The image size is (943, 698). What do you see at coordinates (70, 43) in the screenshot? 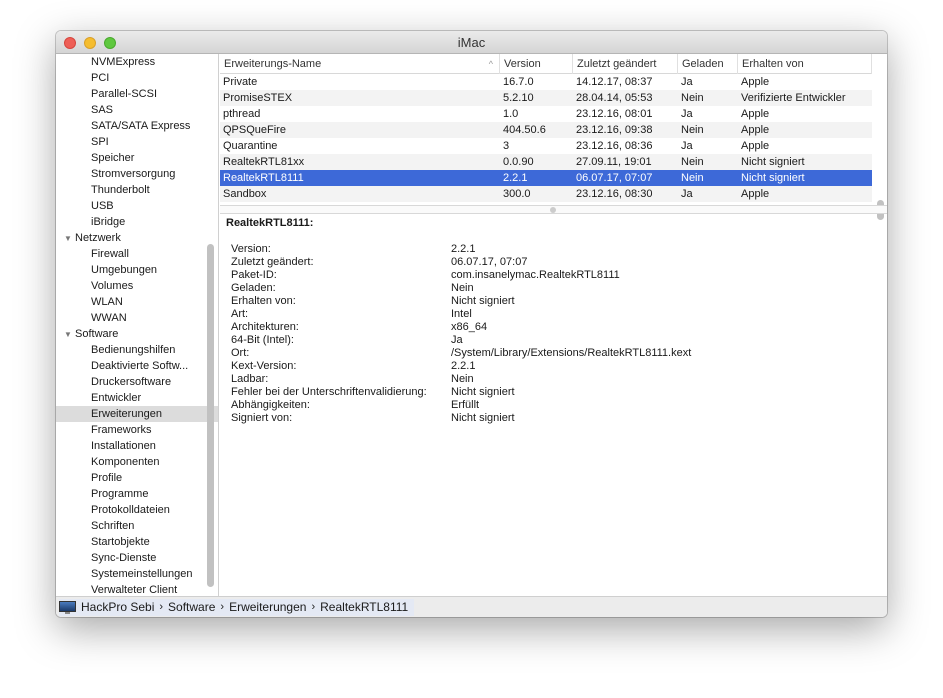
I see `close-button` at bounding box center [70, 43].